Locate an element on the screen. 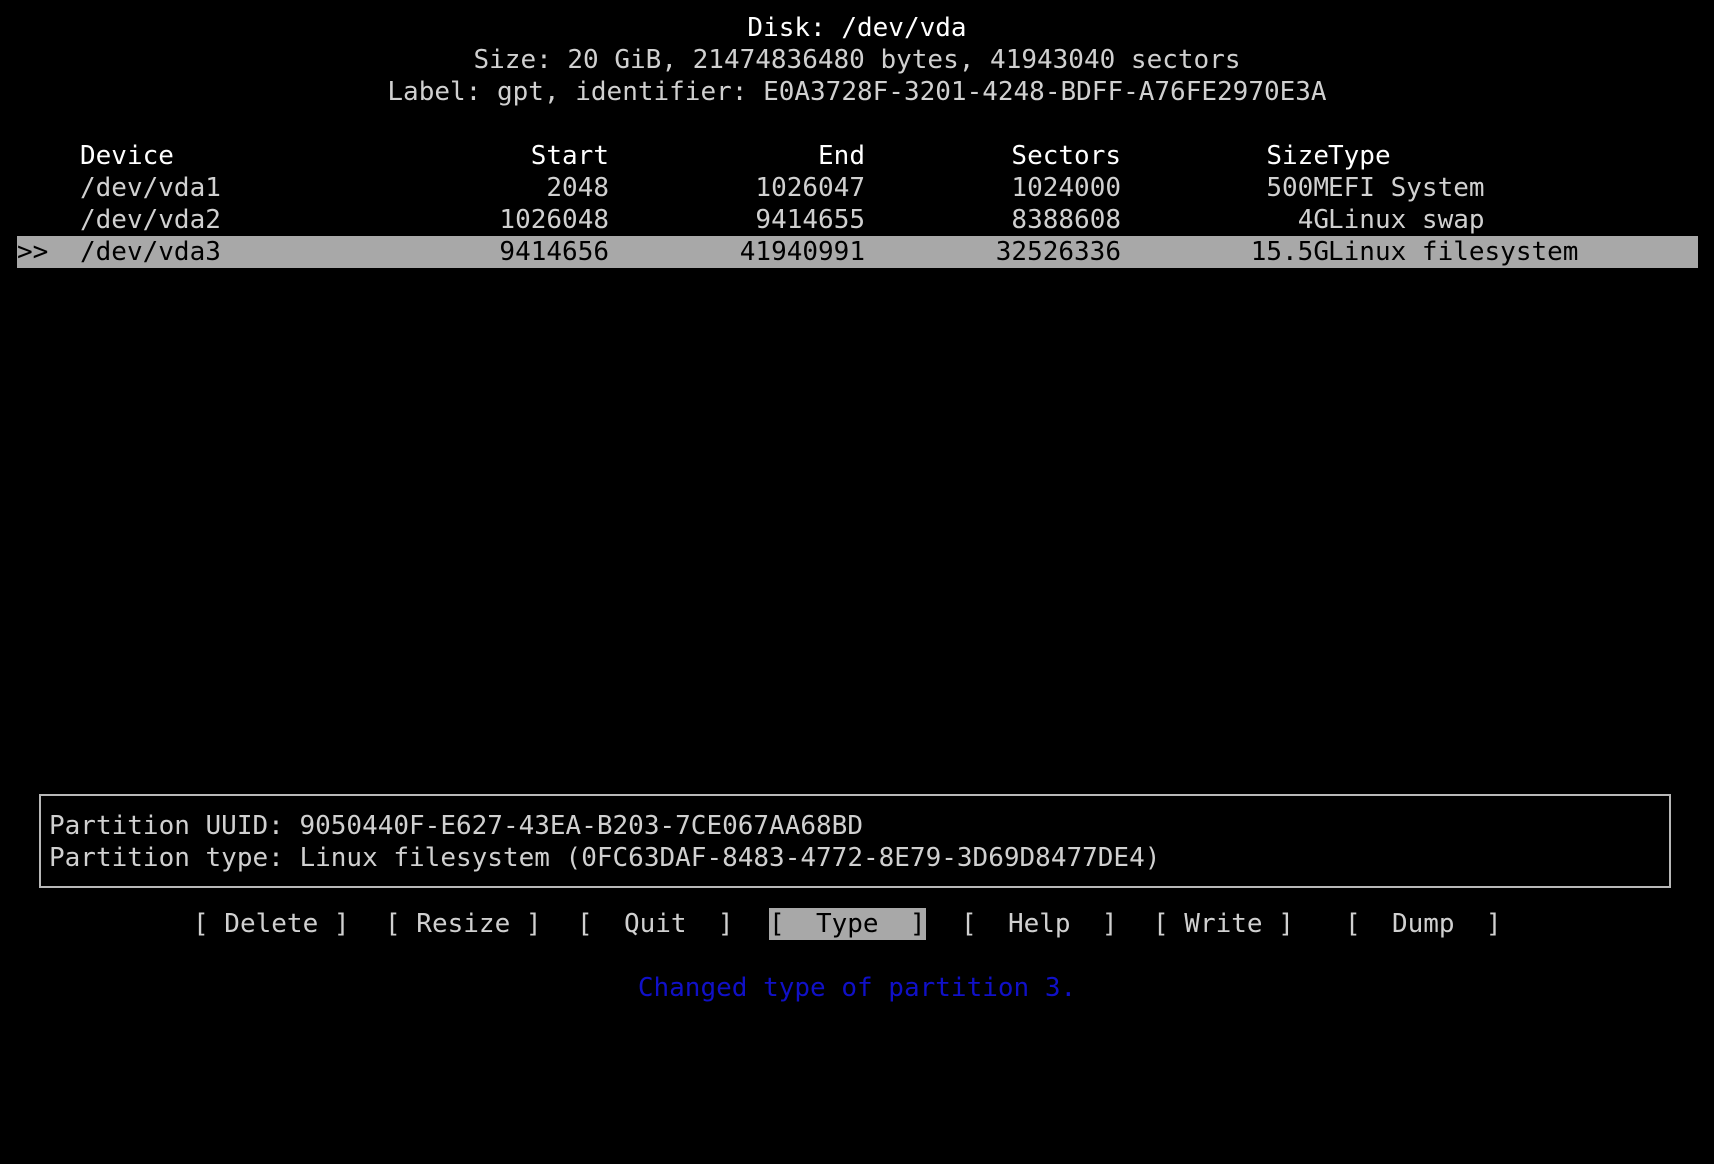 The image size is (1714, 1164). row-end: 9414655 is located at coordinates (810, 220).